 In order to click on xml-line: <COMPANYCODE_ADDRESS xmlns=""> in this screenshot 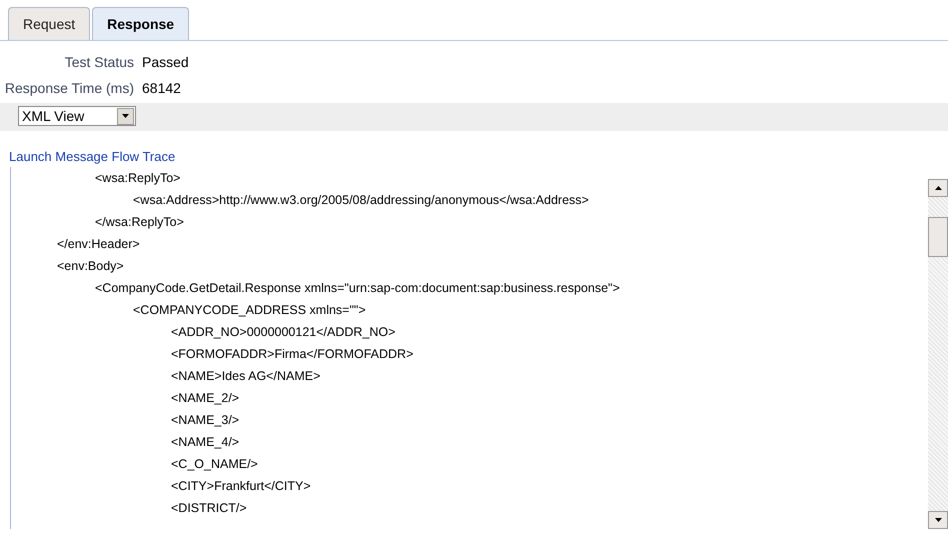, I will do `click(249, 310)`.